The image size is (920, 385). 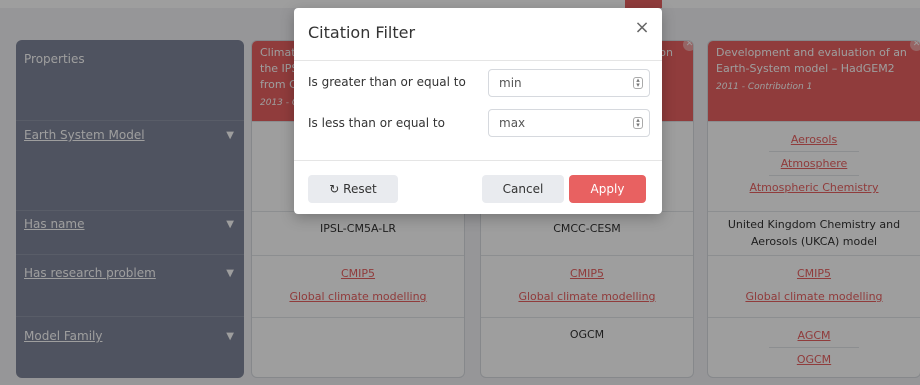 What do you see at coordinates (523, 189) in the screenshot?
I see `cancel-button: Cancel` at bounding box center [523, 189].